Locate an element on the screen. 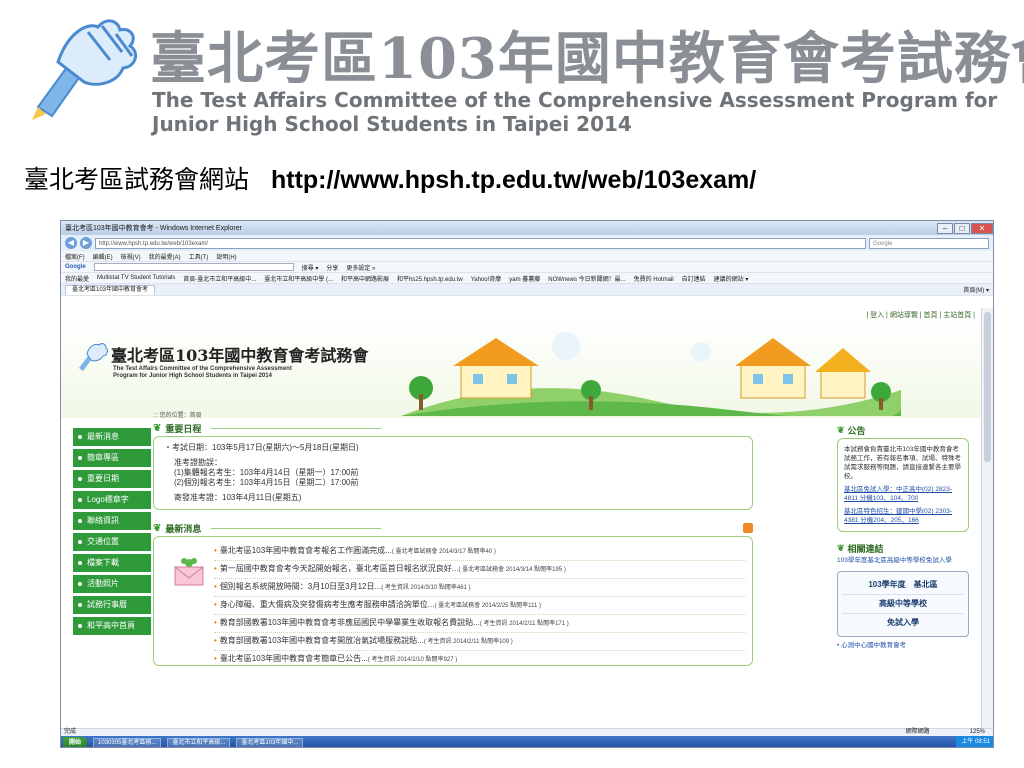 Image resolution: width=1024 pixels, height=768 pixels. menu-help: 說明(H) is located at coordinates (226, 256).